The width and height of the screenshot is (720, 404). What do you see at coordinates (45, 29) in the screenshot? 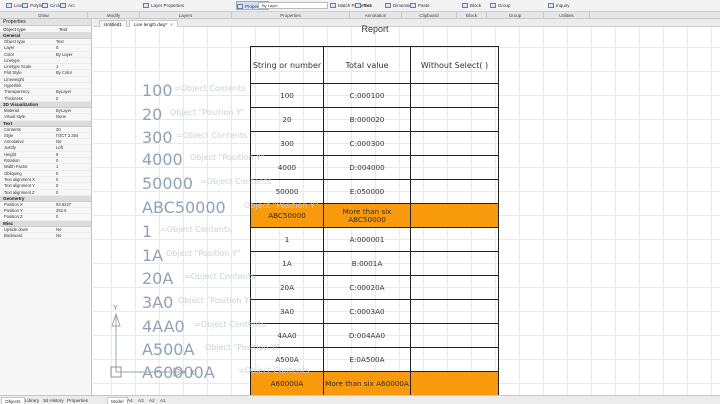
I see `object-type-selector: Object type Text` at bounding box center [45, 29].